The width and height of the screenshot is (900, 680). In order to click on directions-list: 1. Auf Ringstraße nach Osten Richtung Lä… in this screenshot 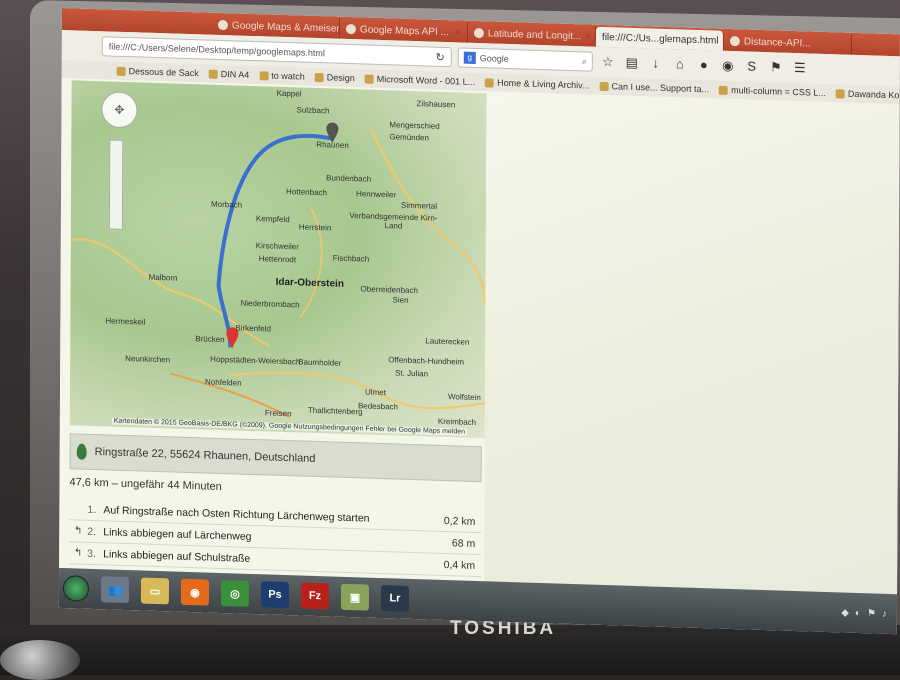, I will do `click(275, 538)`.